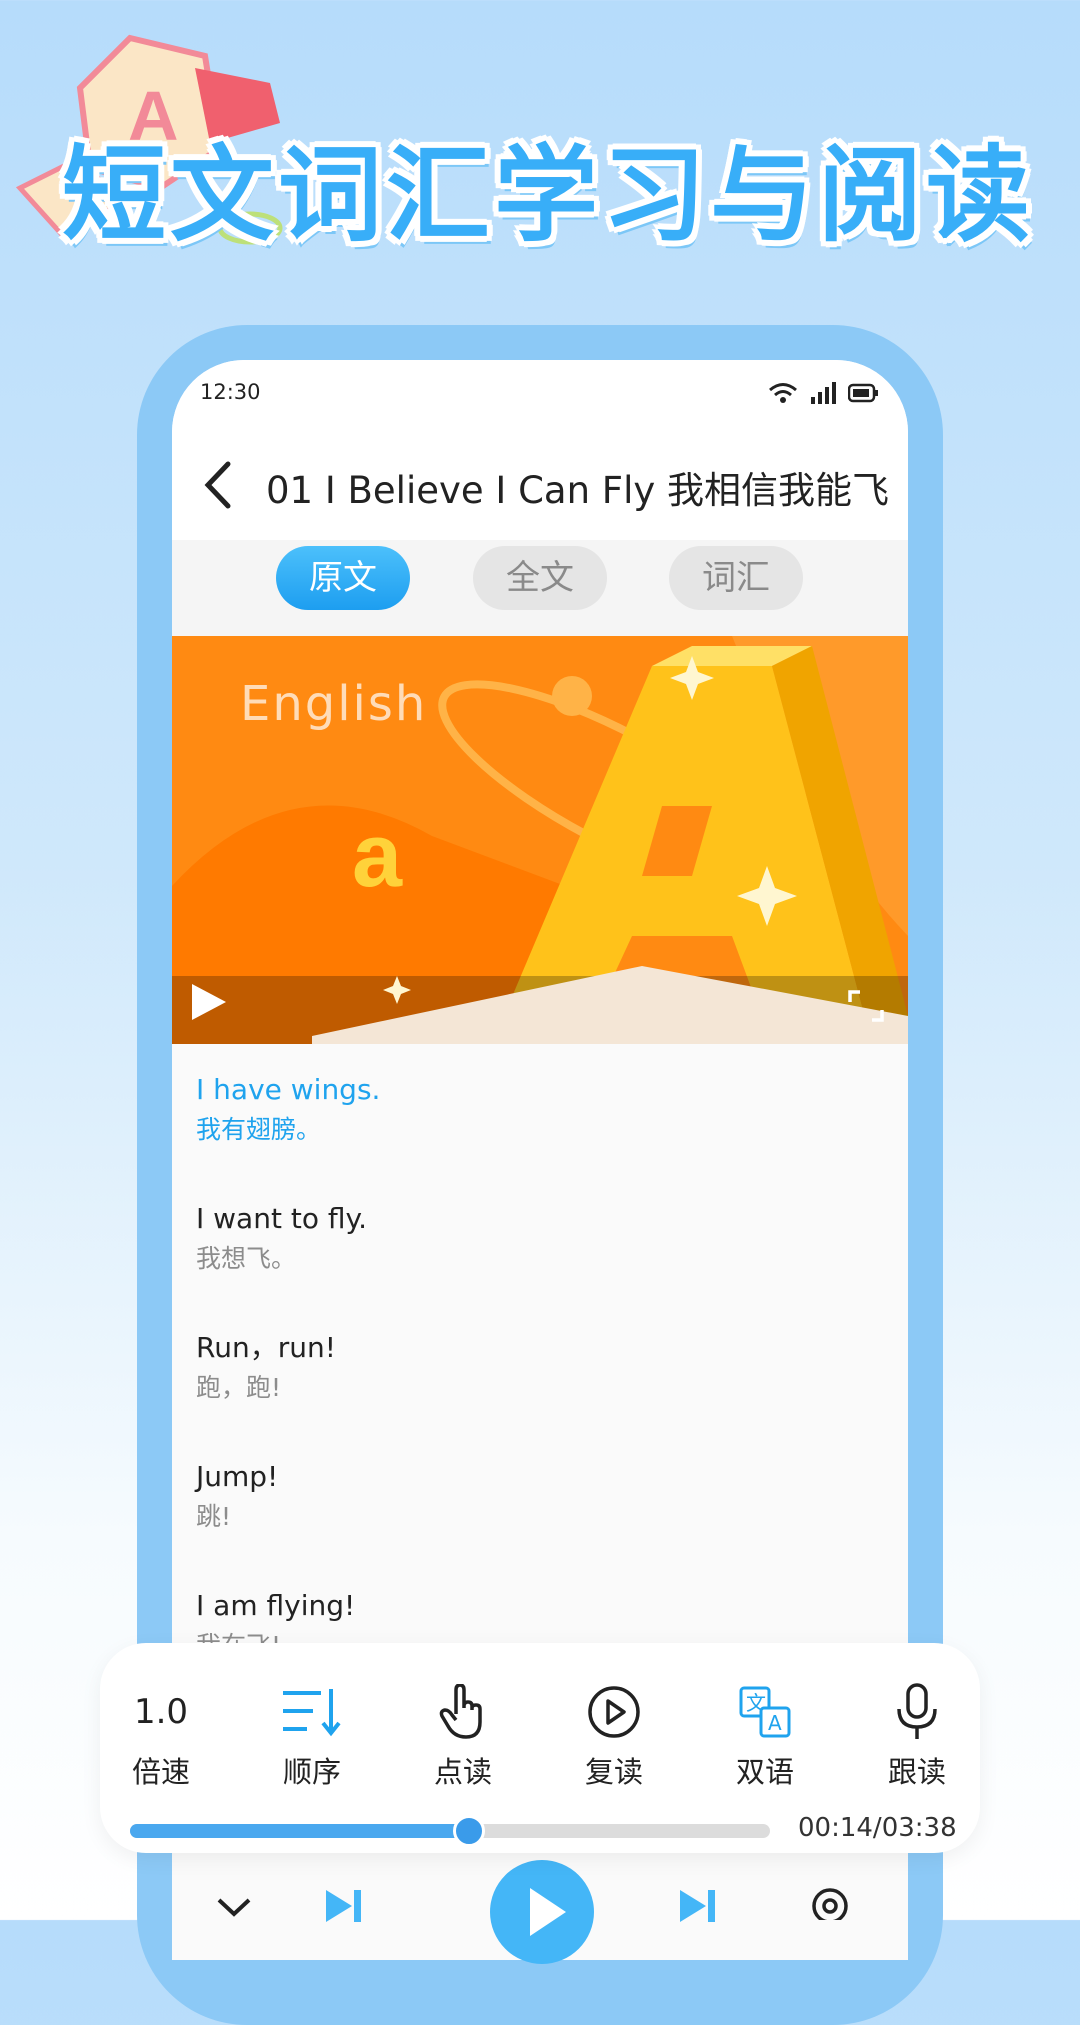 This screenshot has width=1080, height=2025. Describe the element at coordinates (541, 1263) in the screenshot. I see `sentence-item: I want to fly. 我想飞。` at that location.